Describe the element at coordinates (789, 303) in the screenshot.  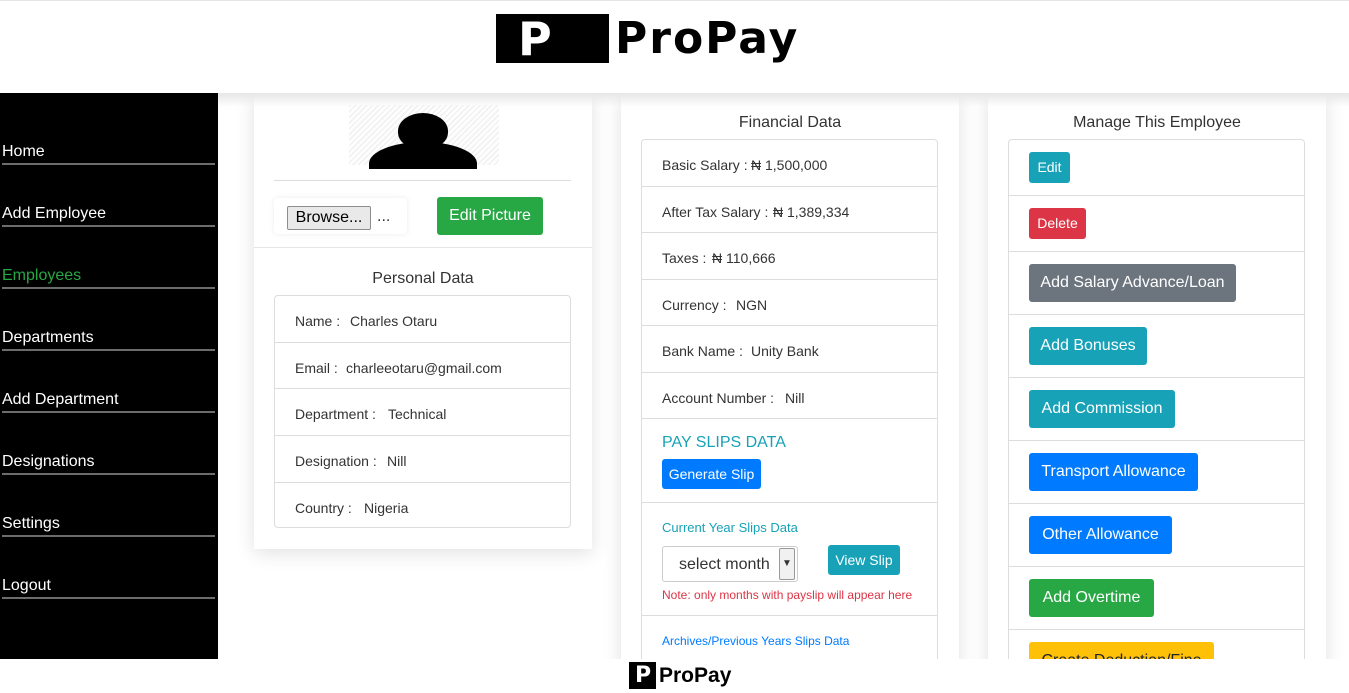
I see `list-item: Currency : NGN` at that location.